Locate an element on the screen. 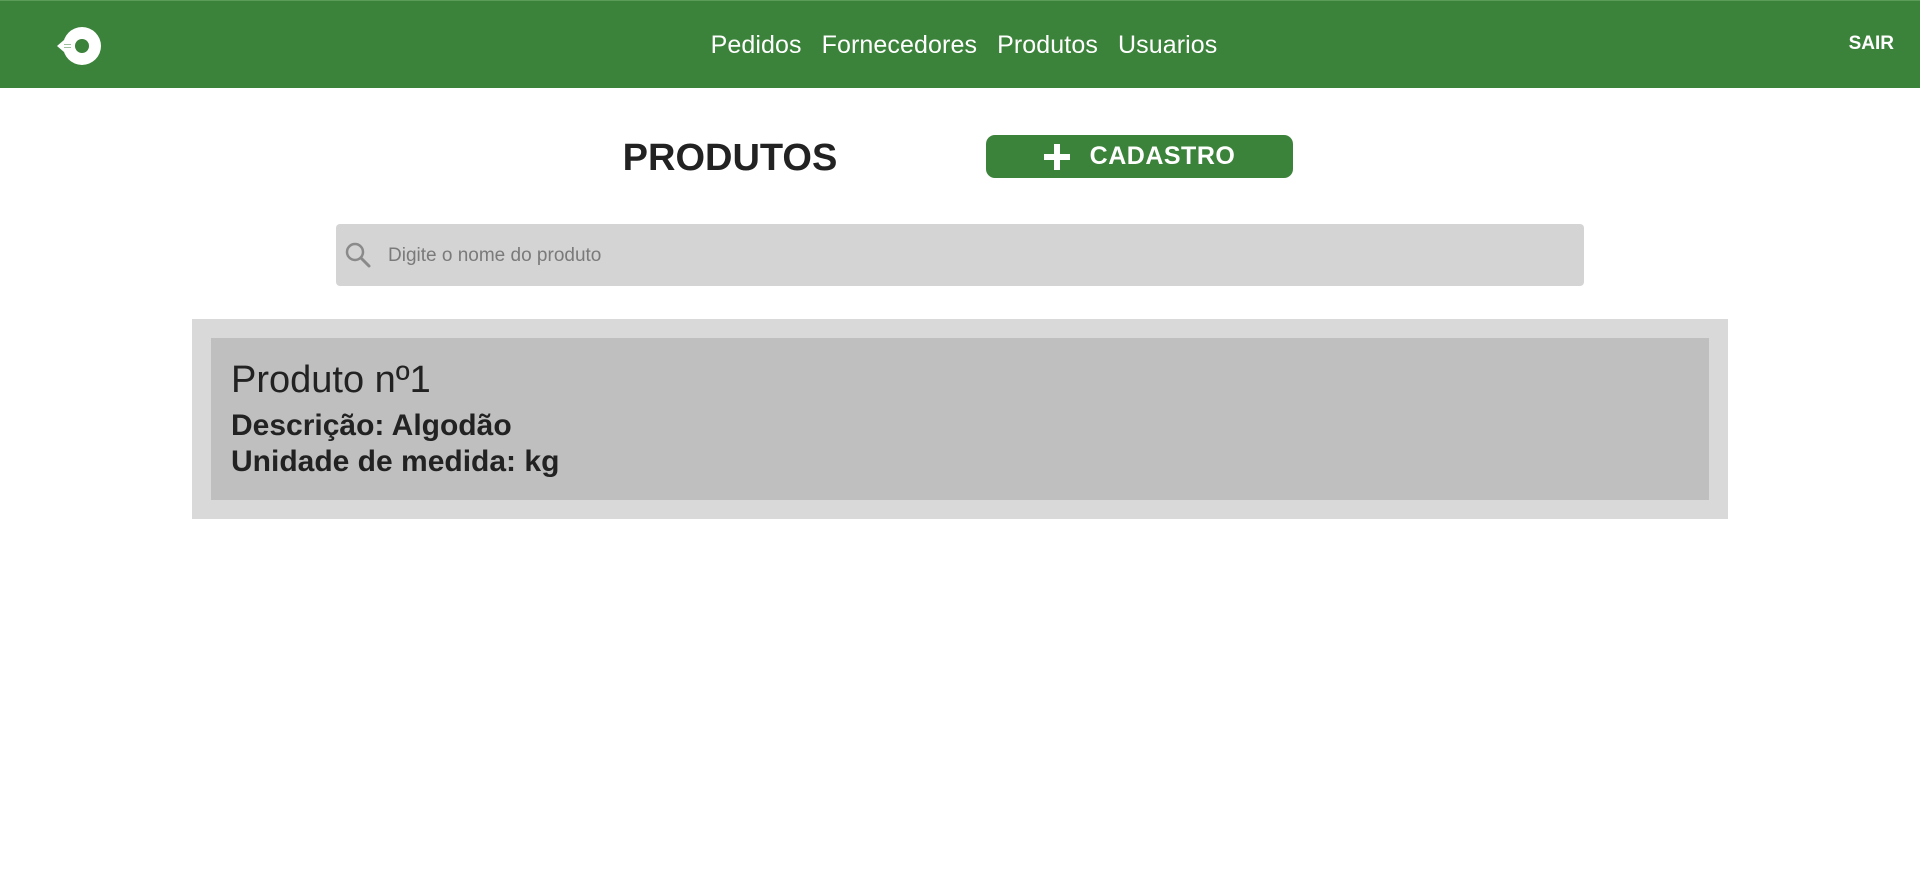  product-name: Produto nº1 is located at coordinates (331, 380).